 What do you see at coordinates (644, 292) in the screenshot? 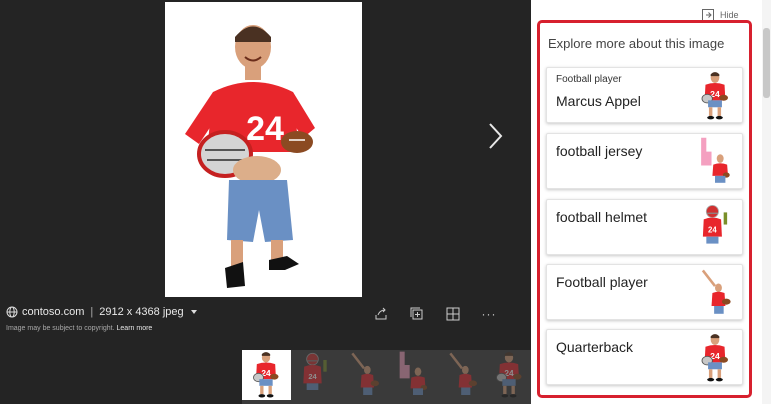
I see `entity-card-football-player: Football player` at bounding box center [644, 292].